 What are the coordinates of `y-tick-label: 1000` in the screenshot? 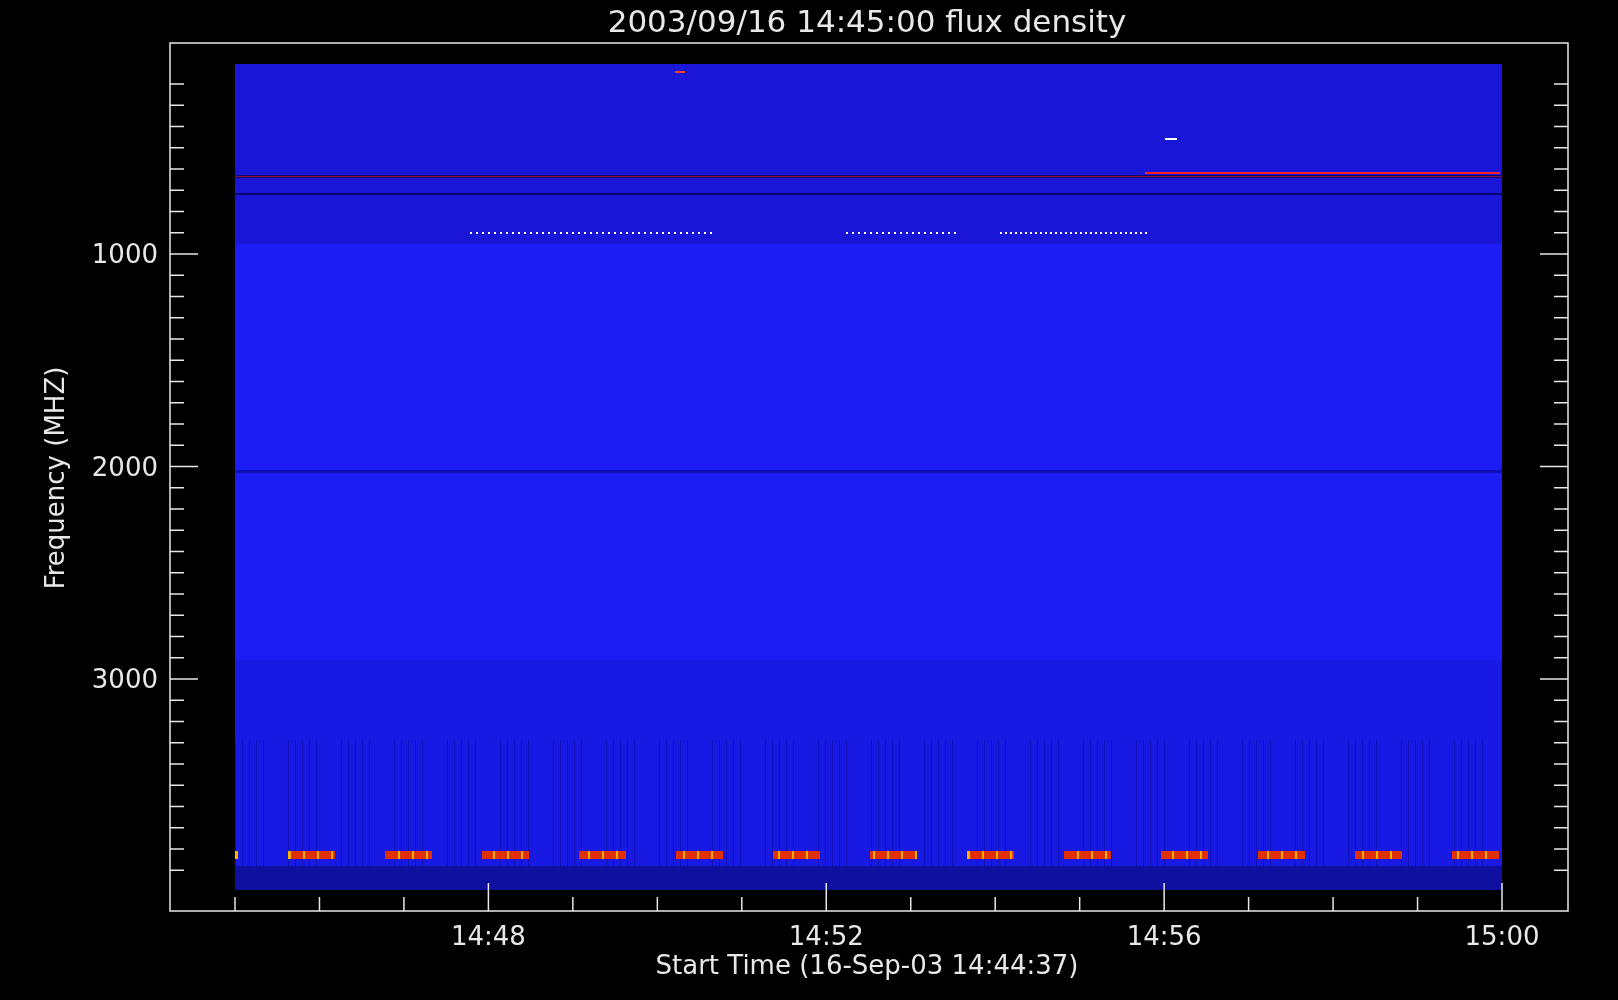 It's located at (124, 254).